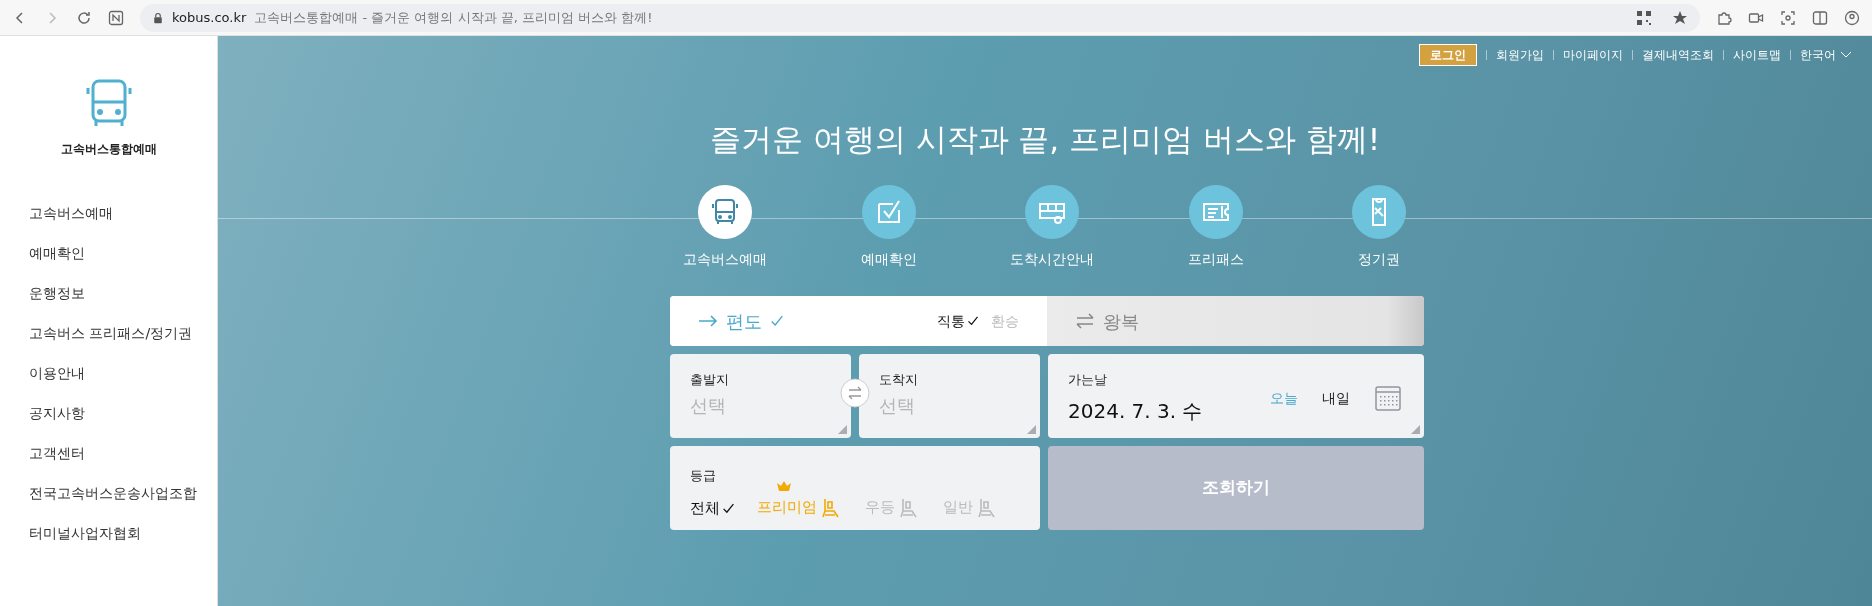 This screenshot has height=606, width=1872. What do you see at coordinates (888, 227) in the screenshot?
I see `service-tab: 예매확인` at bounding box center [888, 227].